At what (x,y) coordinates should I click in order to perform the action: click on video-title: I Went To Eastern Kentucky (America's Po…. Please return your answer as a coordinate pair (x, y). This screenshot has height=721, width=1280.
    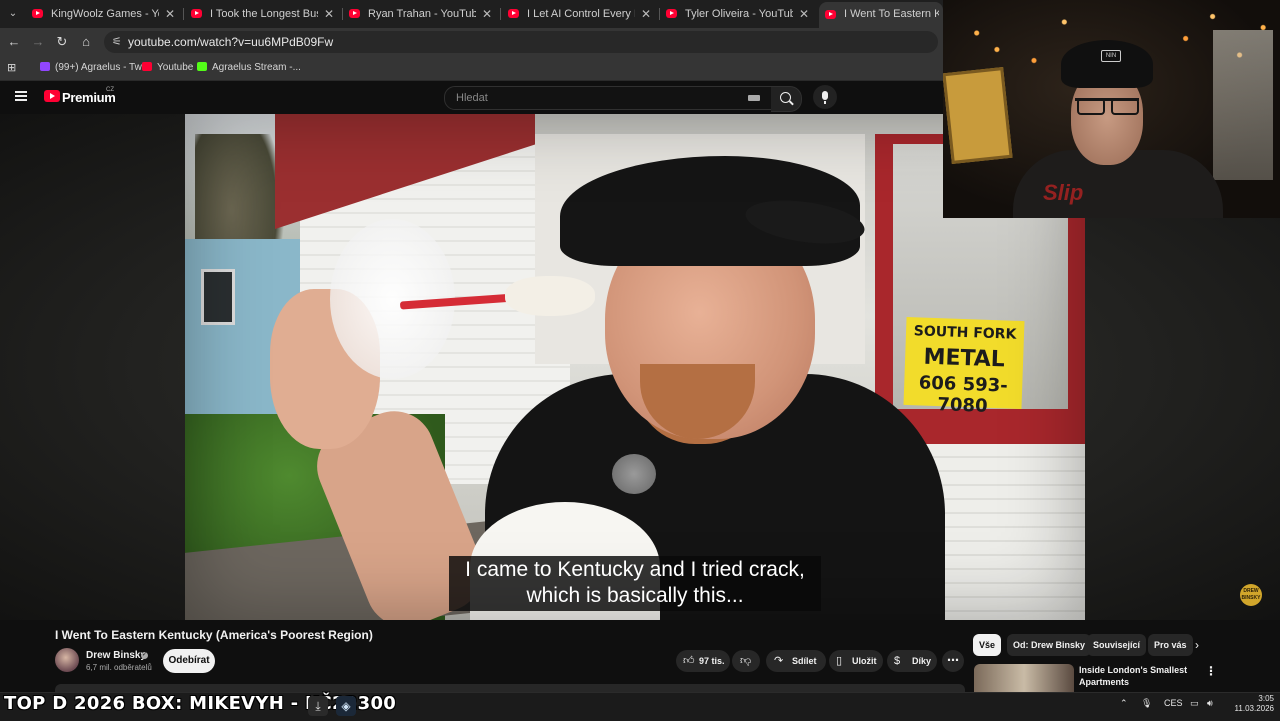
    Looking at the image, I should click on (214, 635).